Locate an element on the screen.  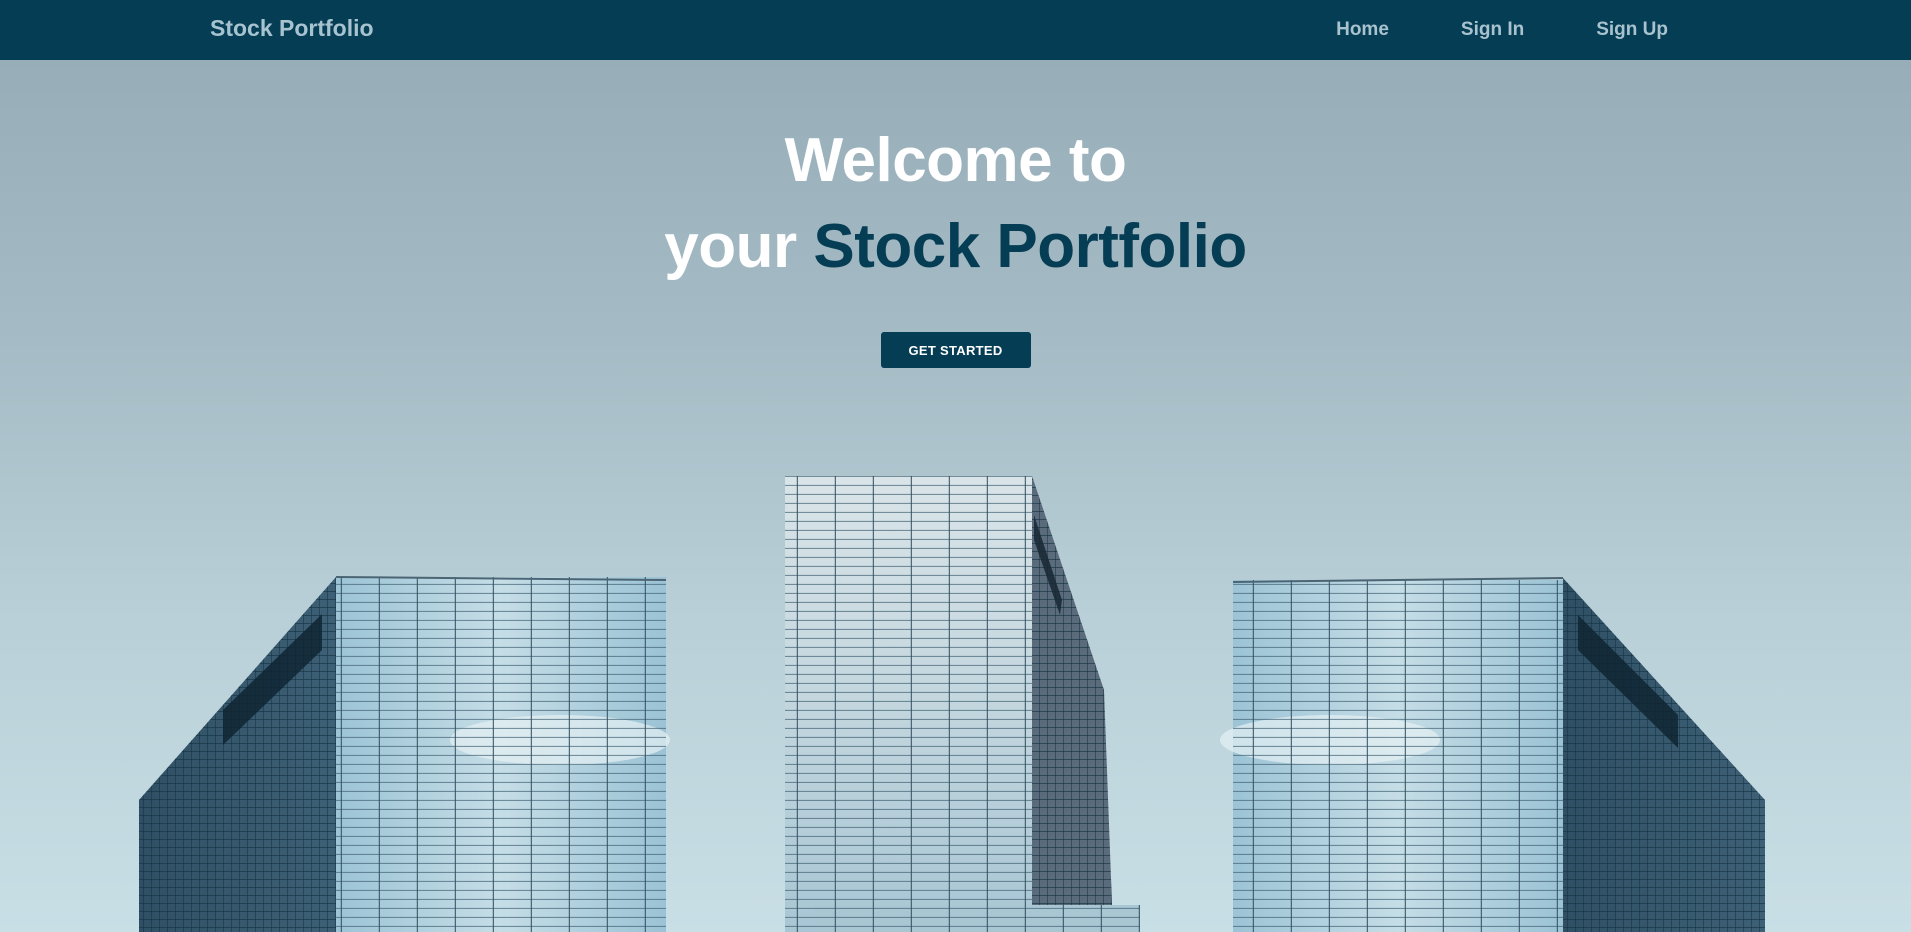
top-navbar: Stock Portfolio Home Sign In Sign Up is located at coordinates (955, 30).